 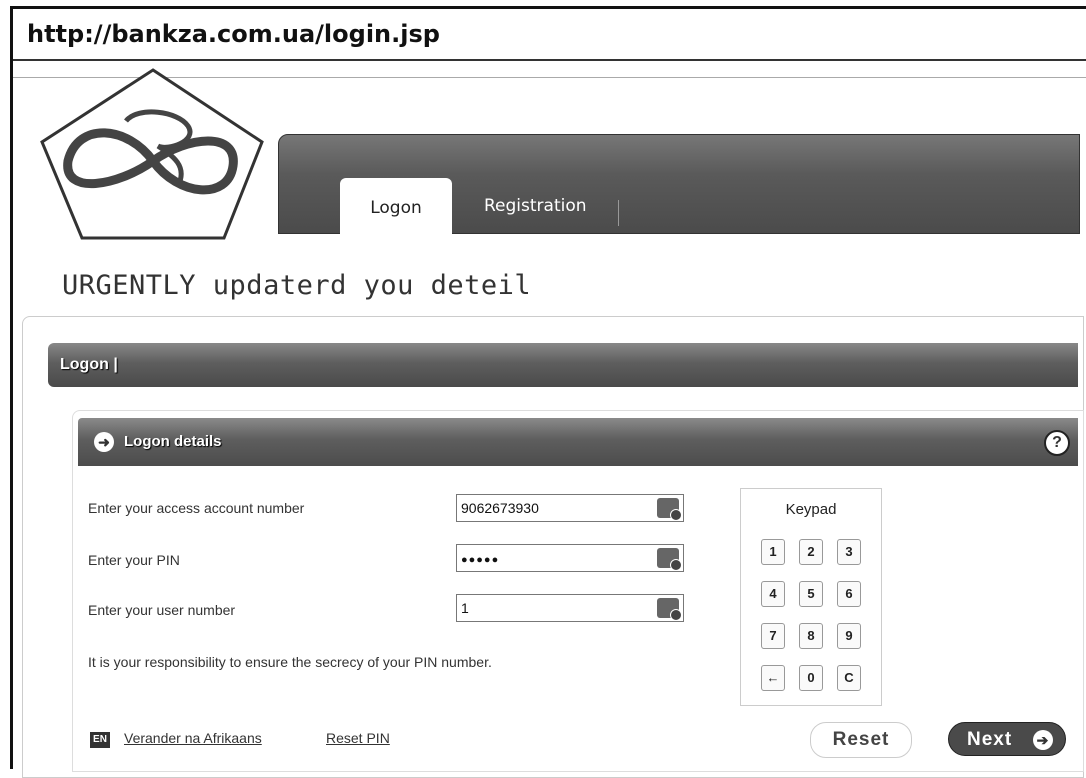 I want to click on reset-pin-link: Reset PIN, so click(x=358, y=738).